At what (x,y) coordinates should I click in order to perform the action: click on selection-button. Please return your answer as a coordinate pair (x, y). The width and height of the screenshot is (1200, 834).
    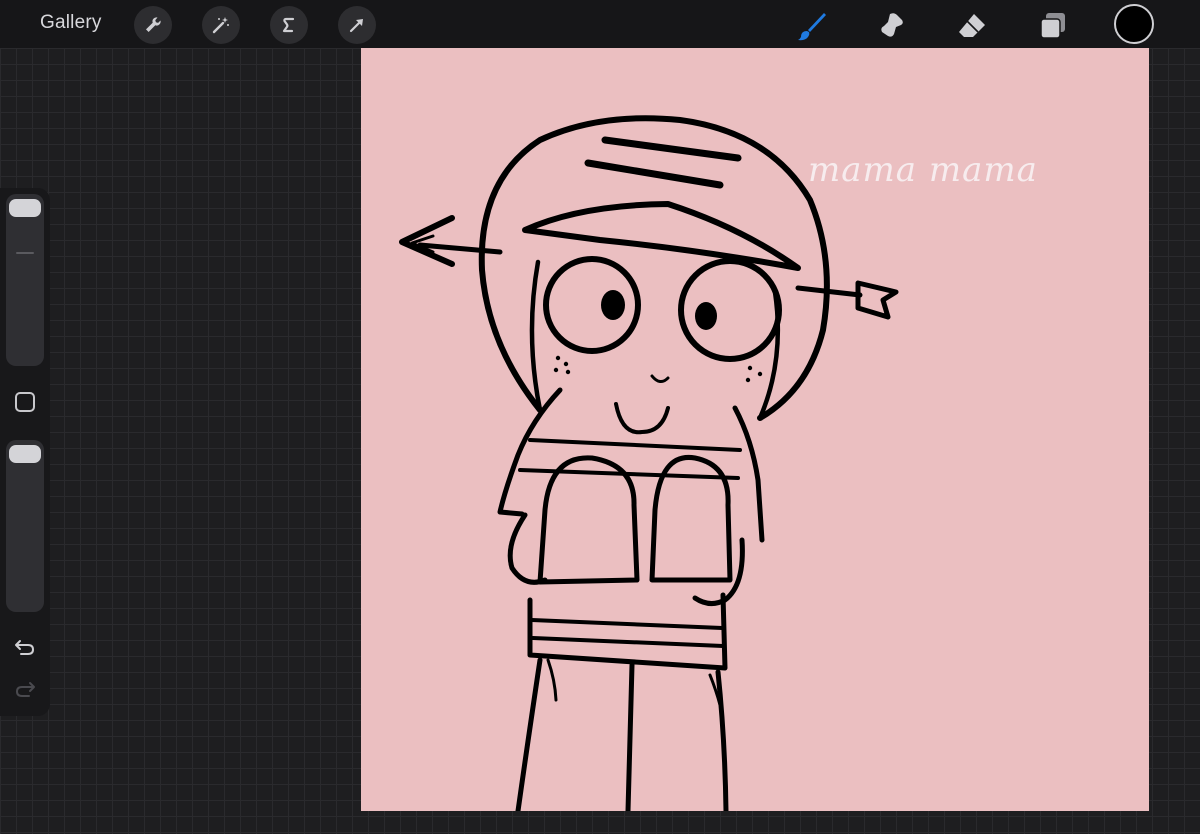
    Looking at the image, I should click on (289, 25).